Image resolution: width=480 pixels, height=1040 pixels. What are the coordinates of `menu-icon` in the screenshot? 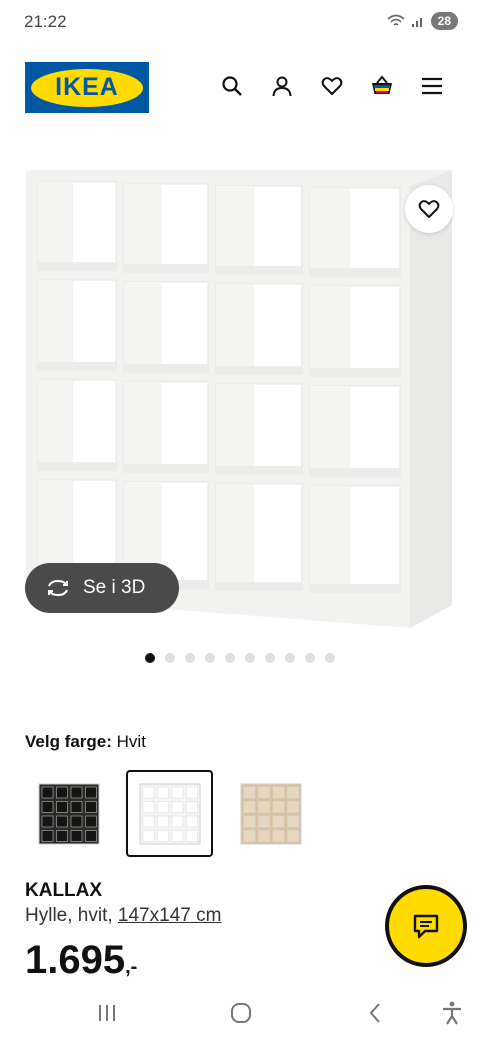 It's located at (432, 86).